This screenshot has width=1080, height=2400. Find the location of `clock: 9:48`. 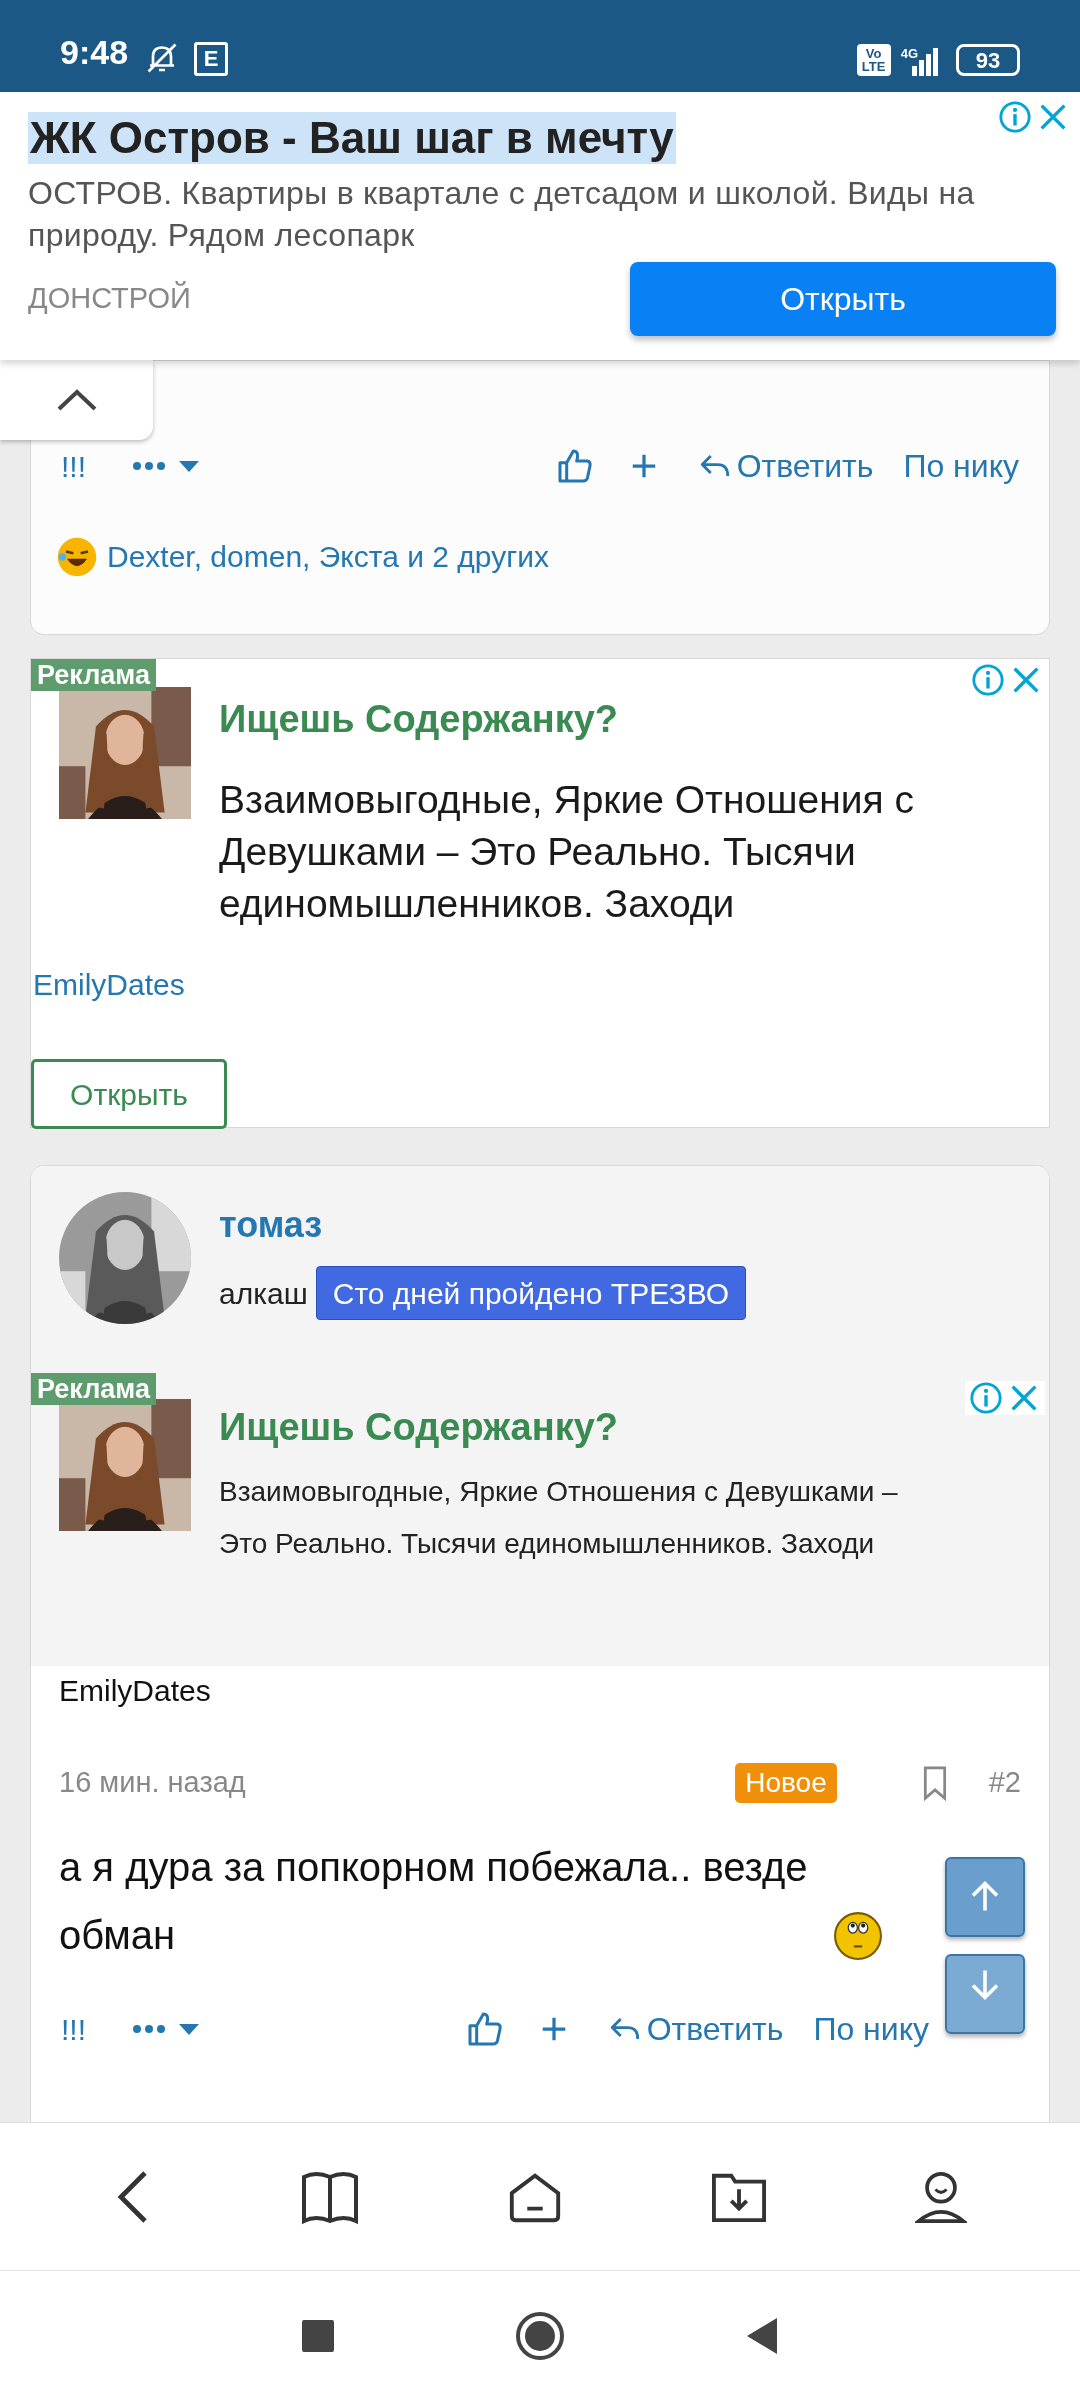

clock: 9:48 is located at coordinates (94, 52).